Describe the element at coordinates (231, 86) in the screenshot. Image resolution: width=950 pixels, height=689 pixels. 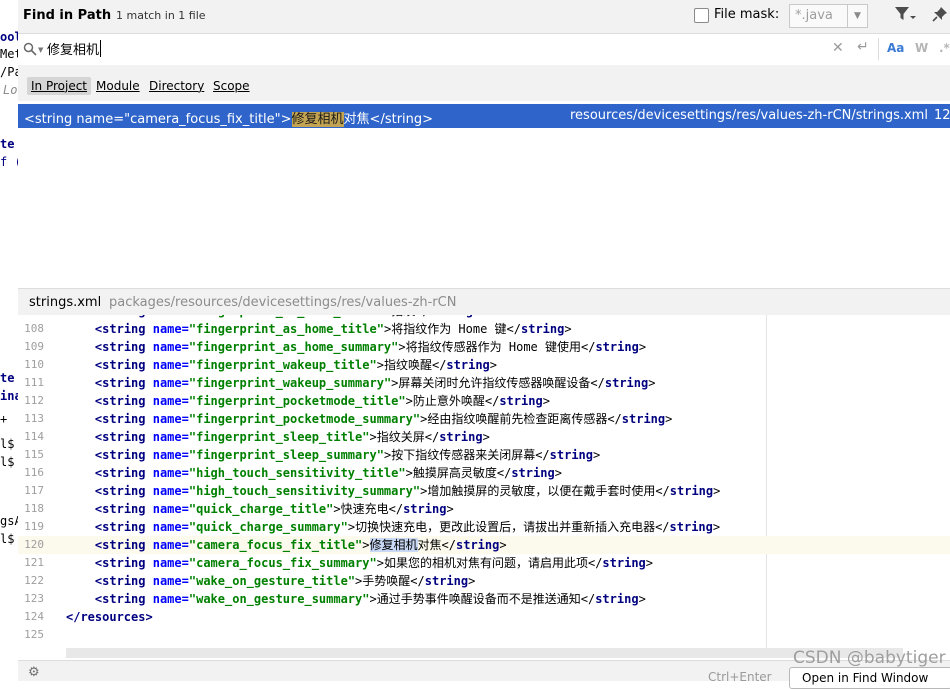
I see `tab-scope: Scope` at that location.